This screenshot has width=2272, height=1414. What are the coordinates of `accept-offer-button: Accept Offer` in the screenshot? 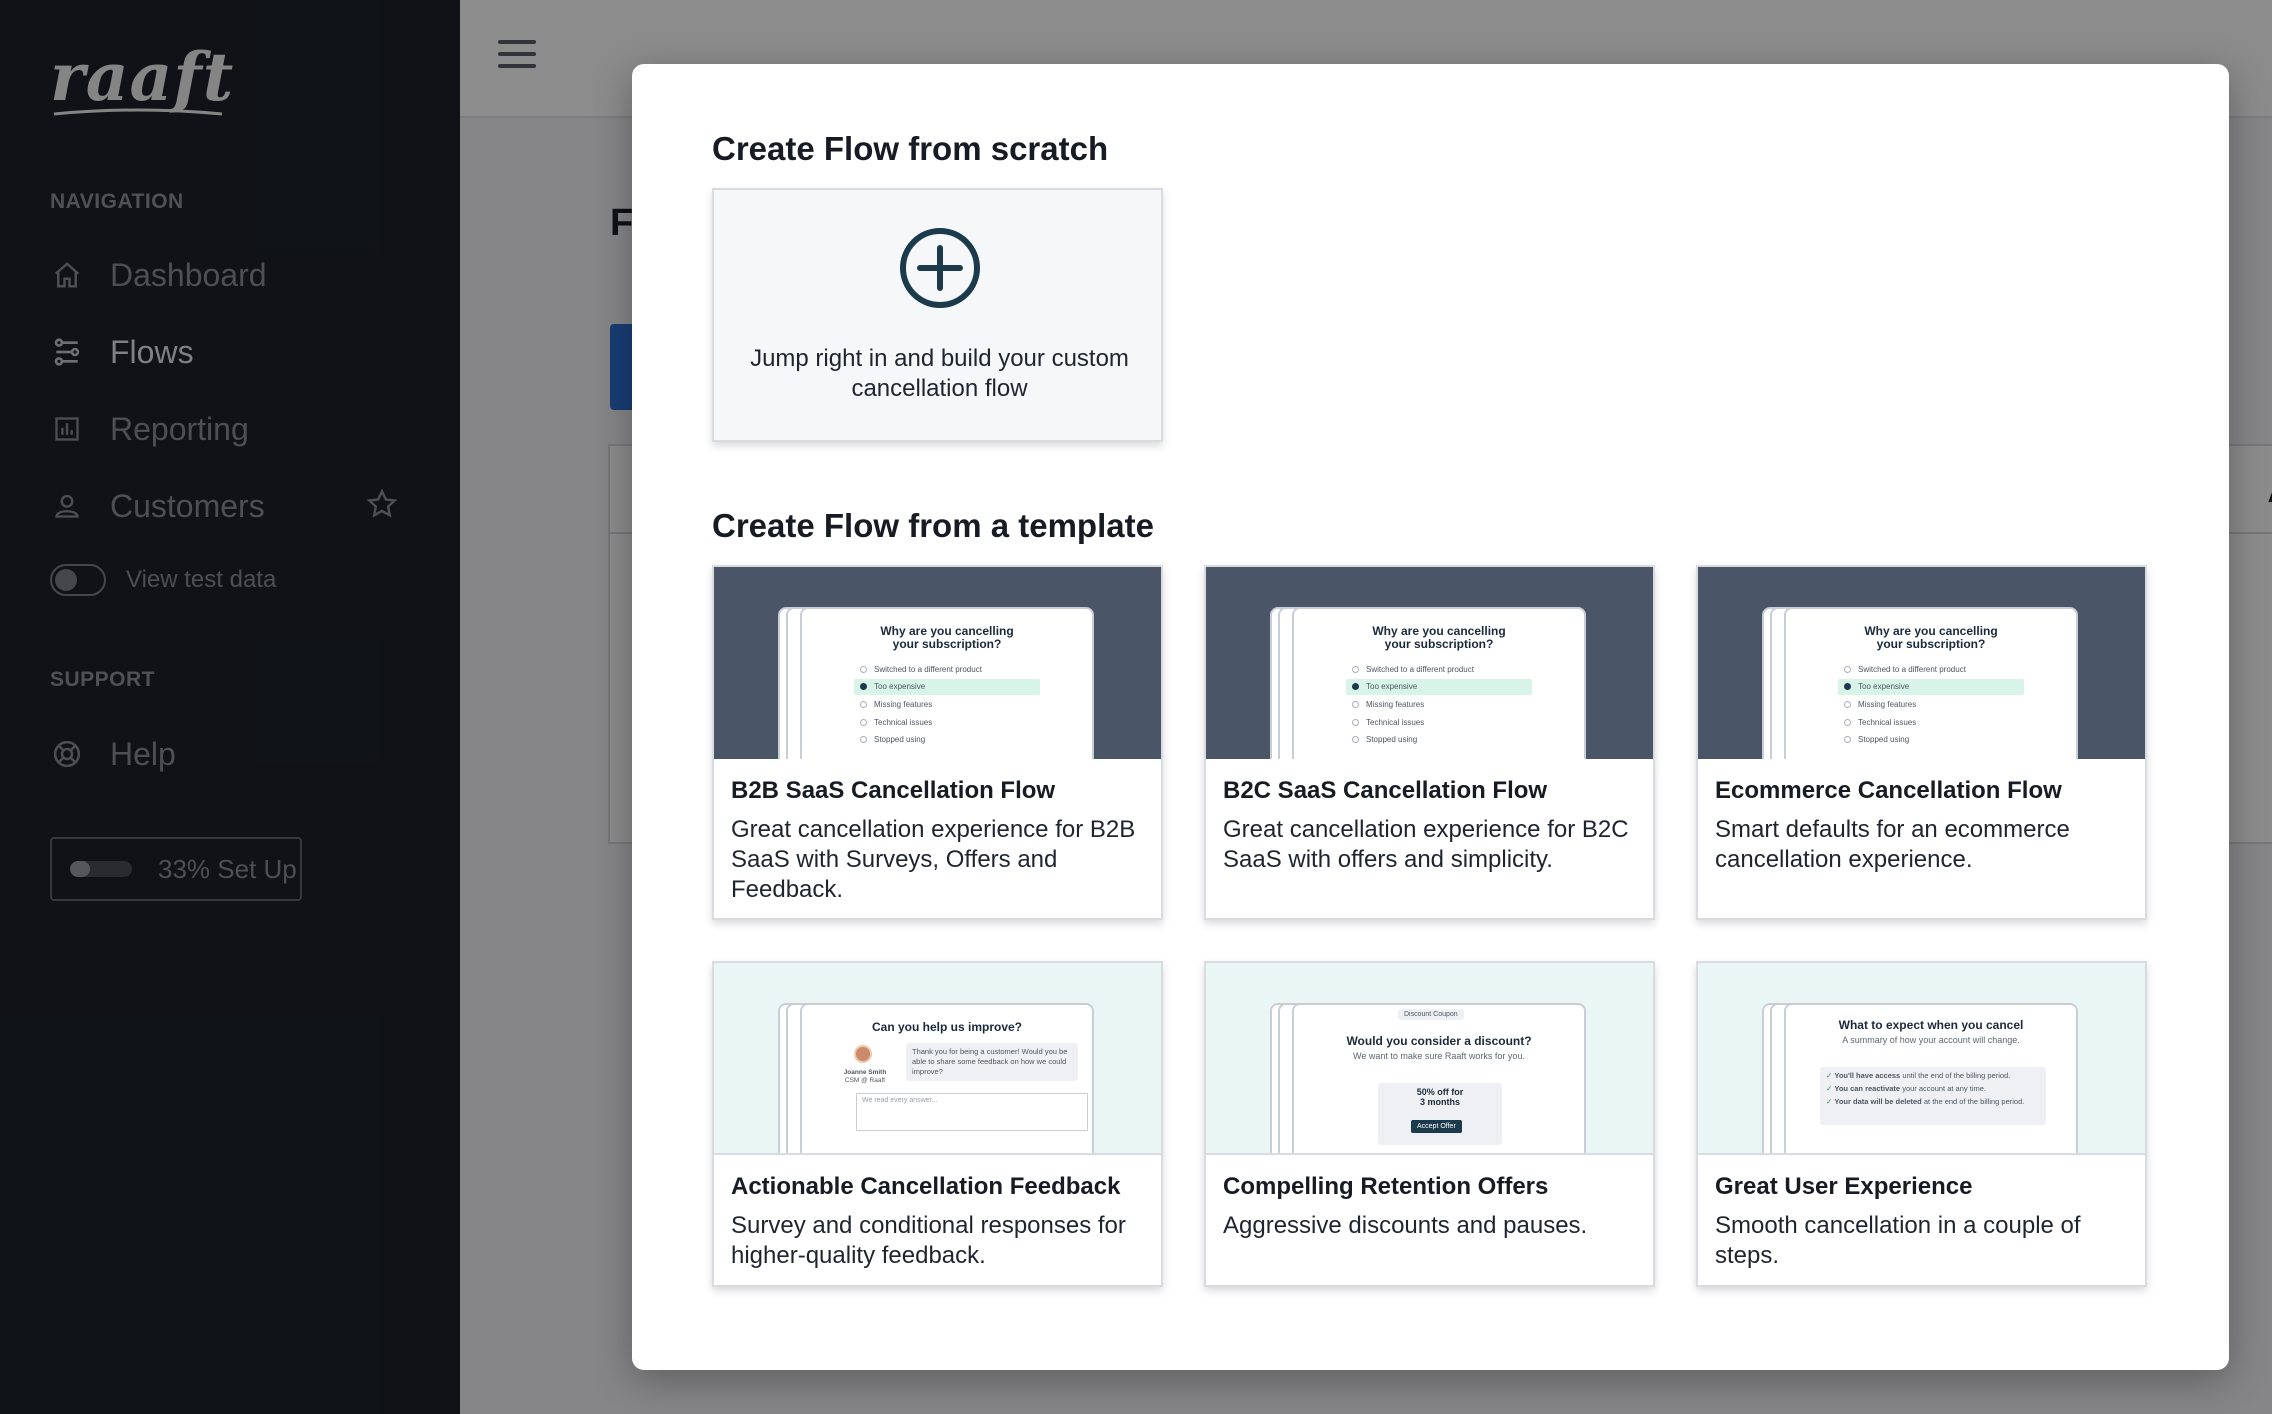 It's located at (1436, 1126).